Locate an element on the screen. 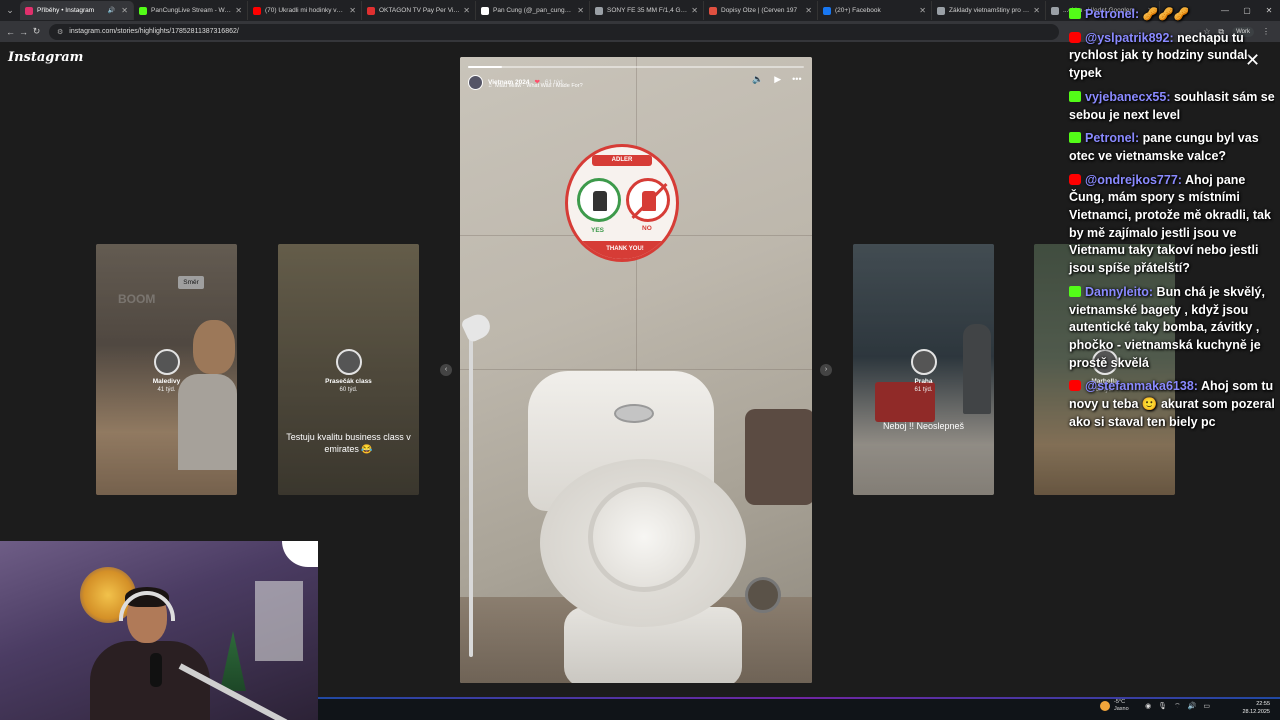  browser-tab: PanCungLive Stream - Watch ✕ is located at coordinates (191, 10).